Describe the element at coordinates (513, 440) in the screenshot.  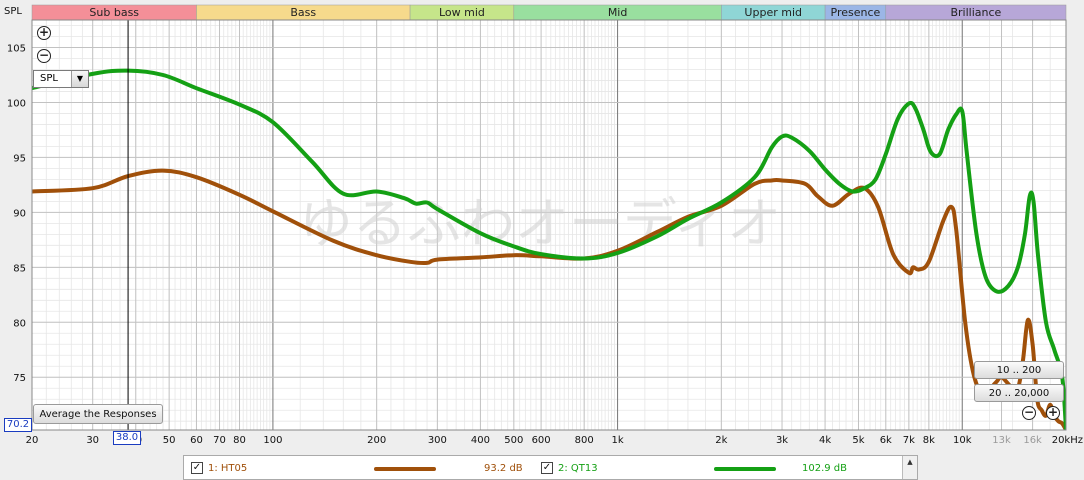
I see `x-tick-label-11: 500` at that location.